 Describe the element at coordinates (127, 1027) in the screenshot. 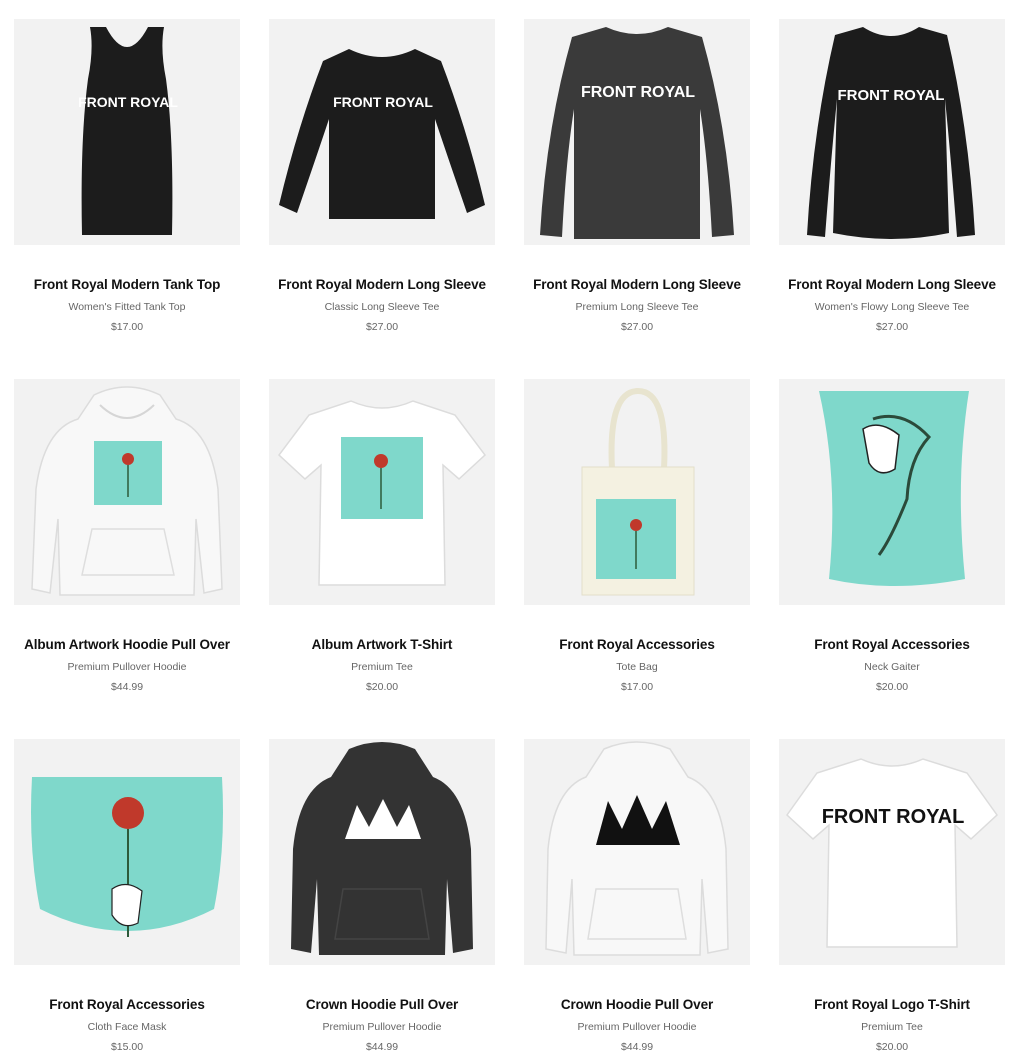

I see `product-type: Cloth Face Mask` at that location.